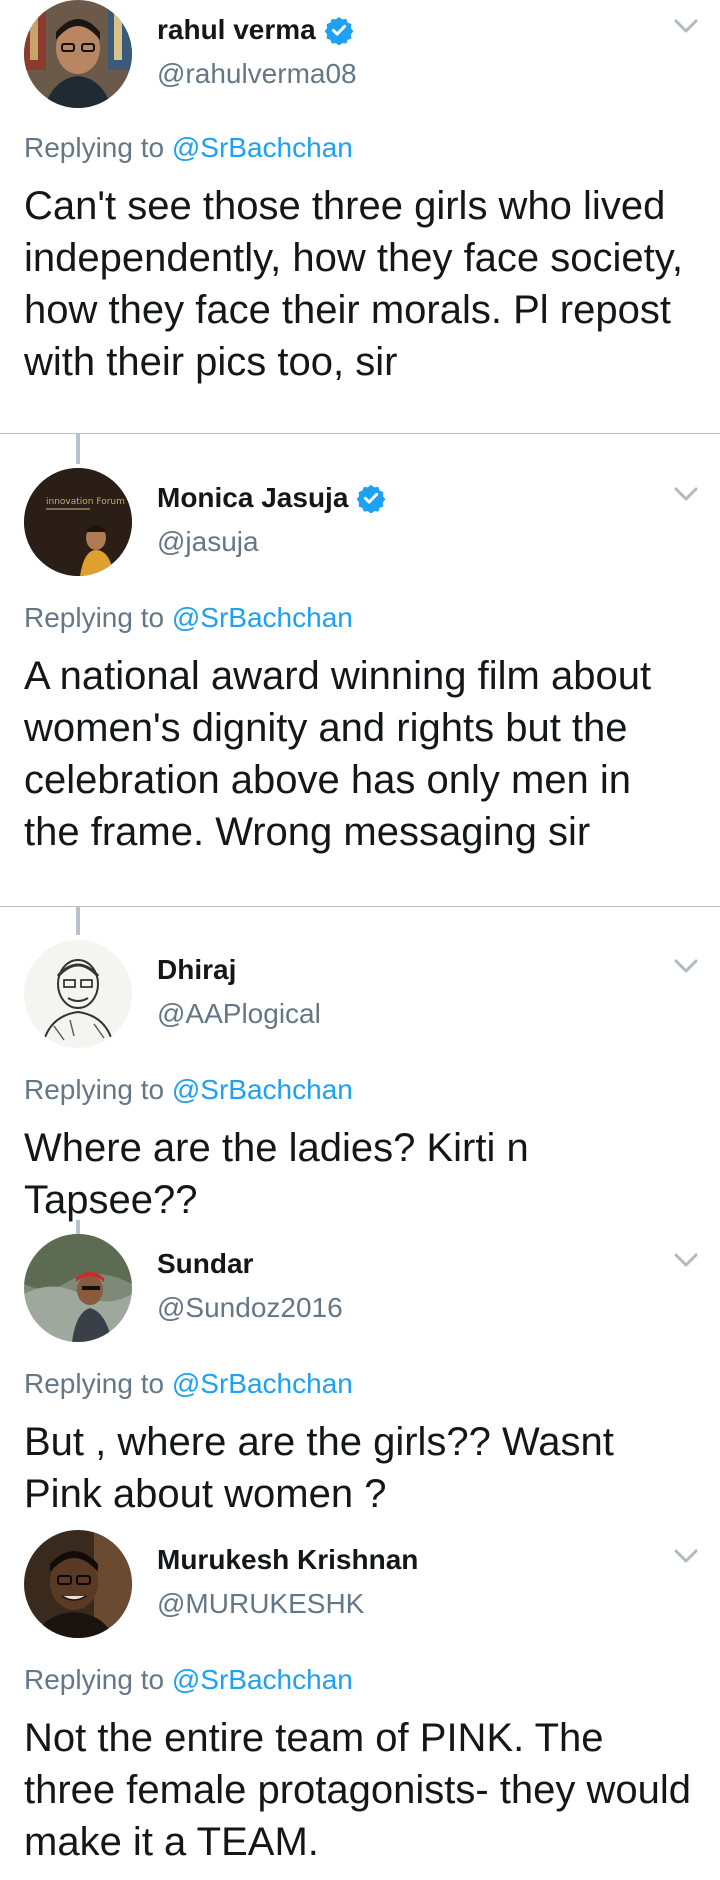 This screenshot has height=1880, width=720. Describe the element at coordinates (85, 502) in the screenshot. I see `avatar-caption: innovation Forum` at that location.